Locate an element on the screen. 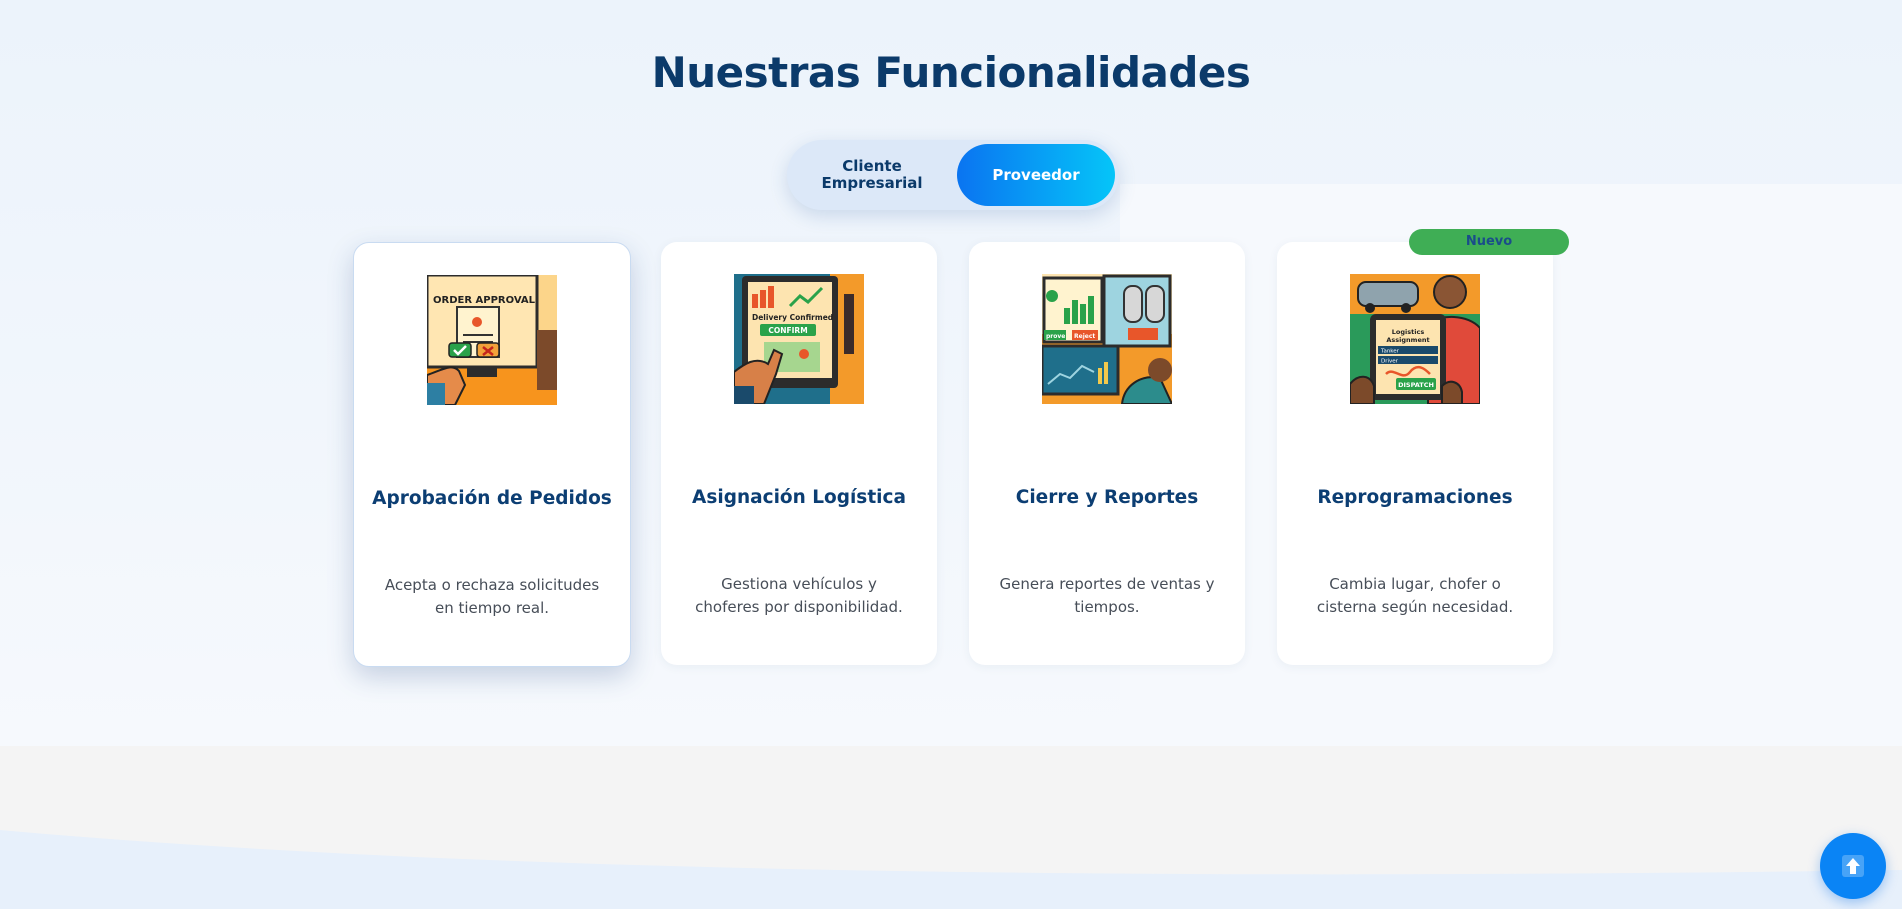 This screenshot has width=1902, height=909. section-title: Nuestras Funcionalidades is located at coordinates (951, 72).